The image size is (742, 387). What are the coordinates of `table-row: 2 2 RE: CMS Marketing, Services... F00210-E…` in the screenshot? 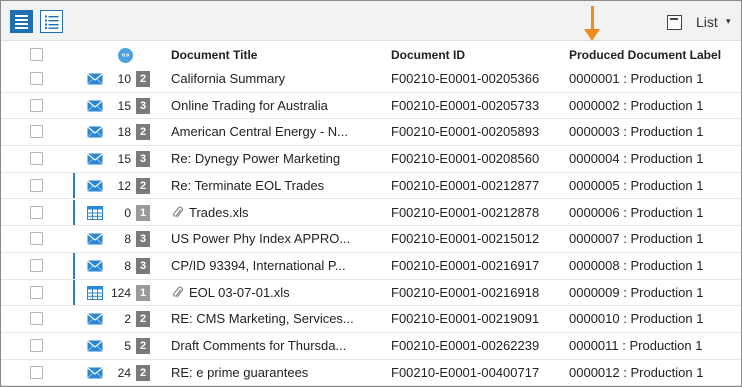 It's located at (371, 319).